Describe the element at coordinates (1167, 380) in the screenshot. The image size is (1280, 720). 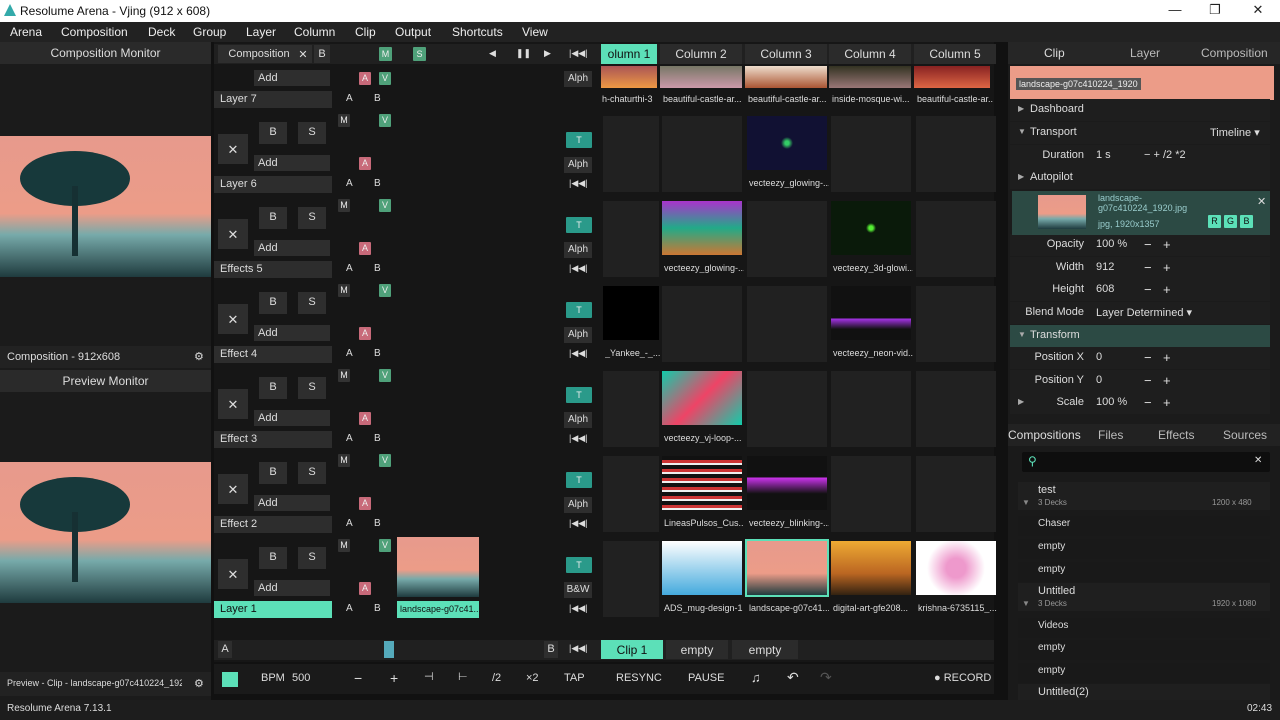
I see `plus-button: +` at that location.